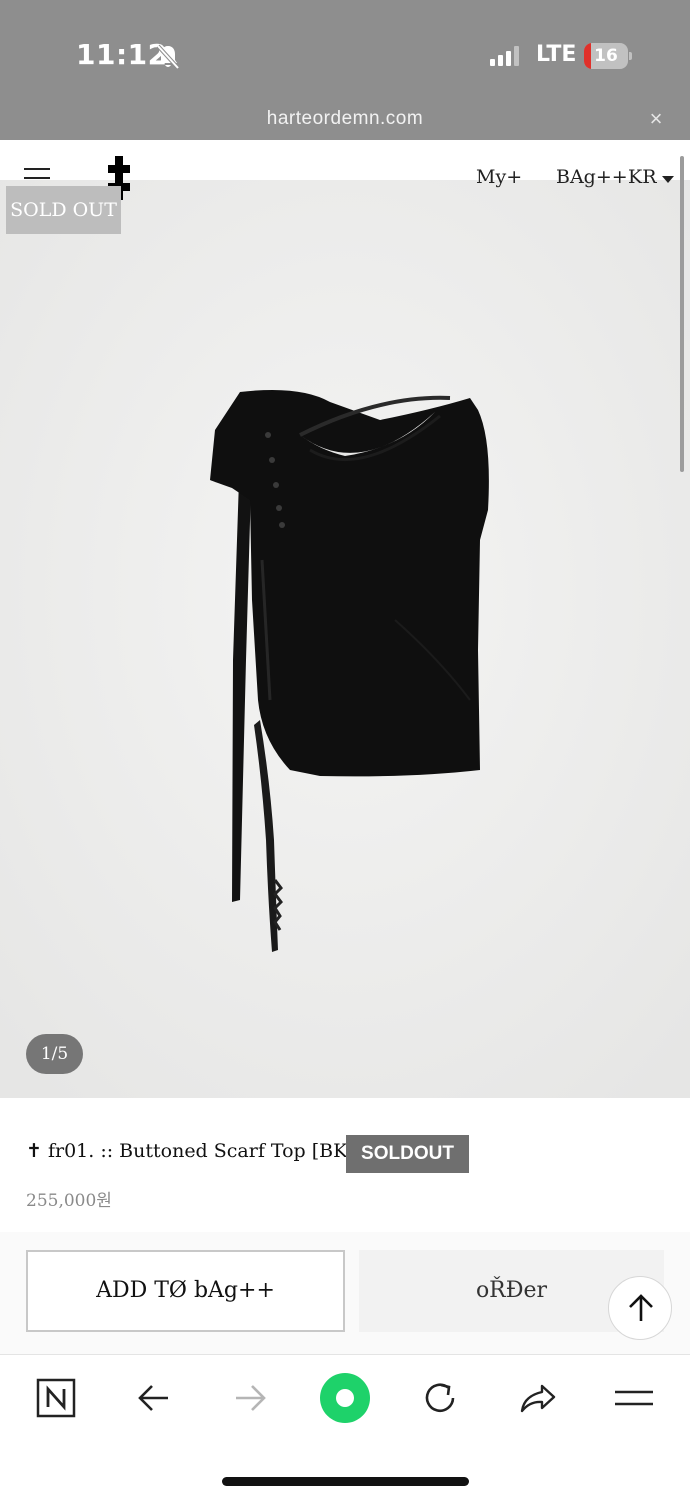 The image size is (690, 1500). I want to click on bell-slash-icon, so click(168, 57).